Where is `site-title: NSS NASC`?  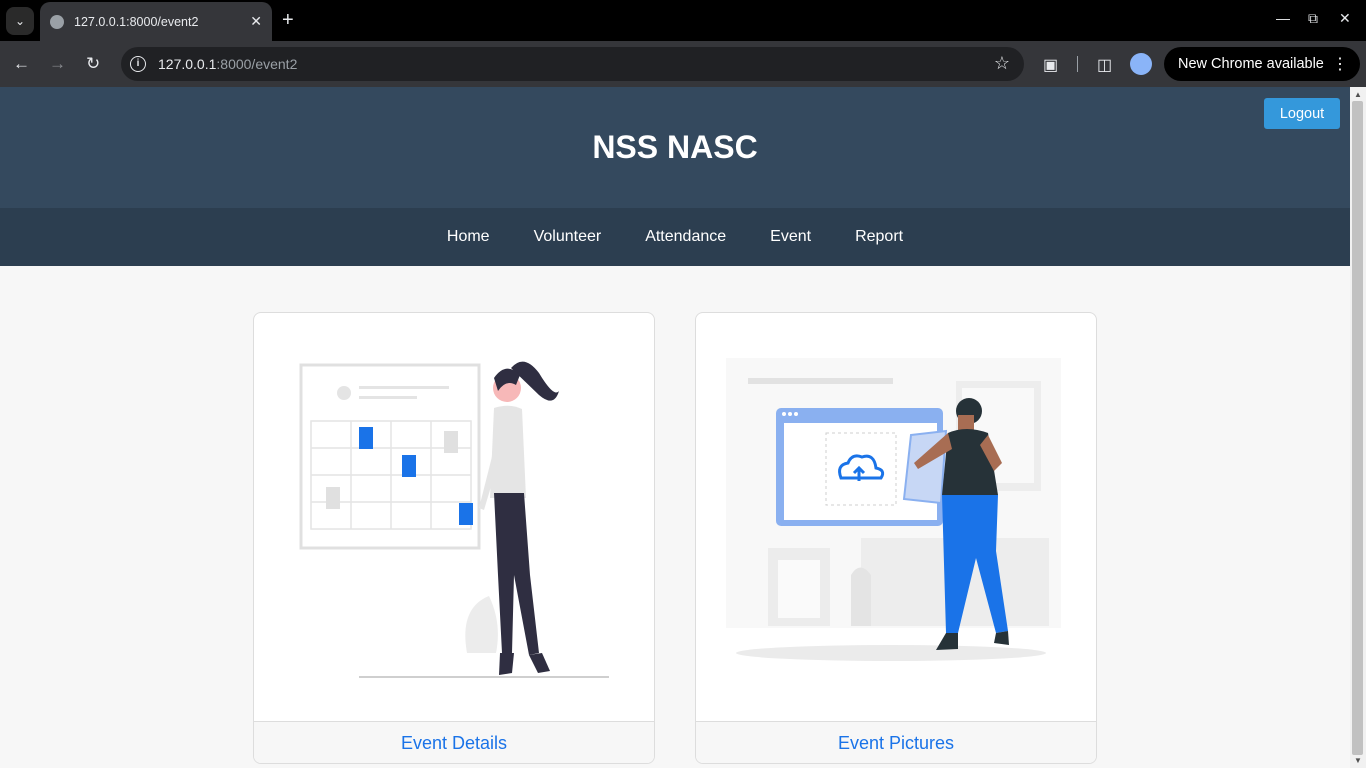 site-title: NSS NASC is located at coordinates (675, 147).